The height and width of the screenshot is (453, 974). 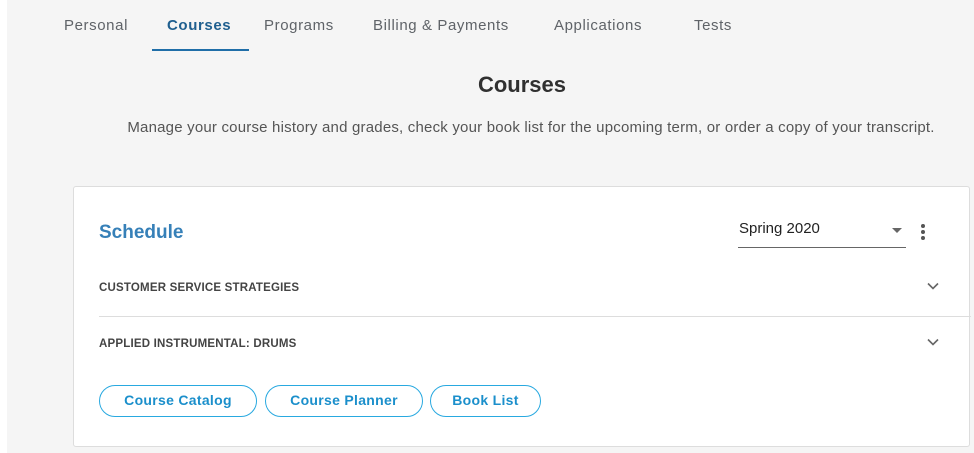 I want to click on active-tab-indicator, so click(x=200, y=50).